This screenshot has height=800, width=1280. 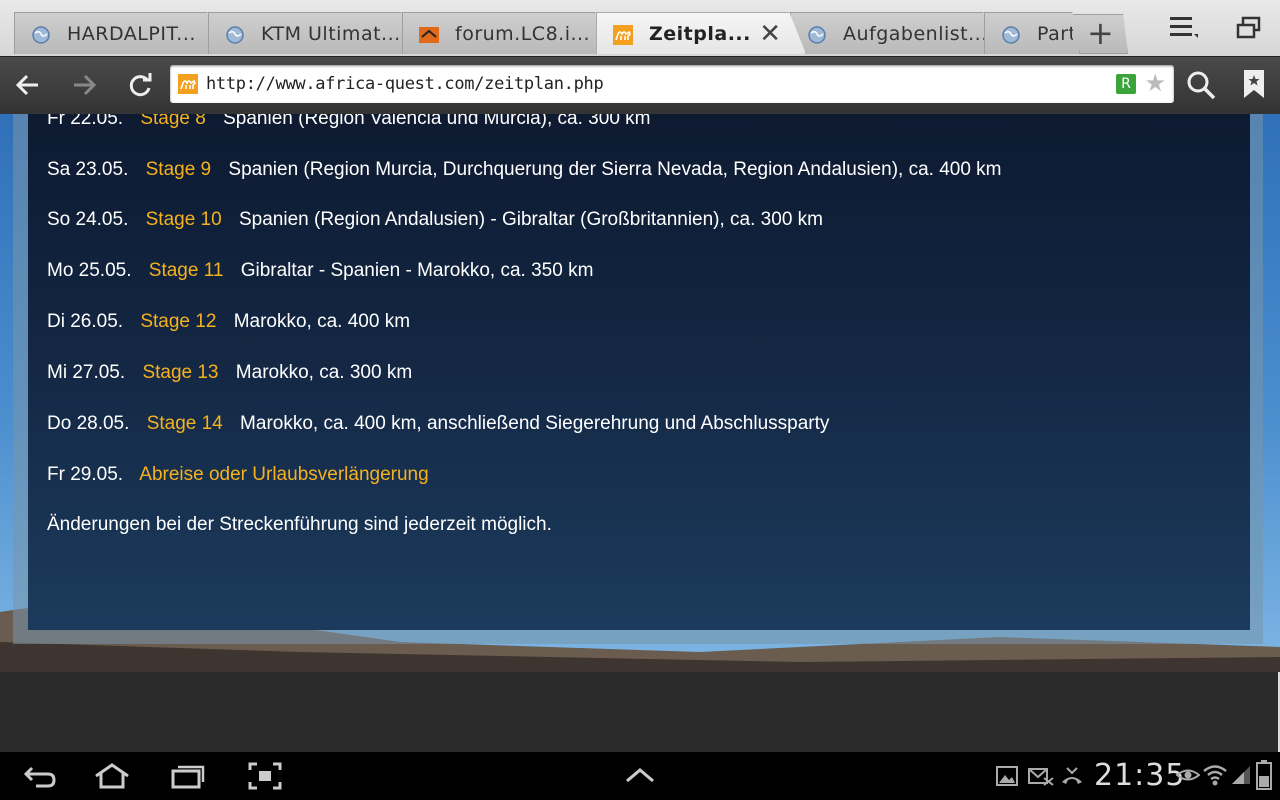 I want to click on plus-icon: +, so click(x=1100, y=33).